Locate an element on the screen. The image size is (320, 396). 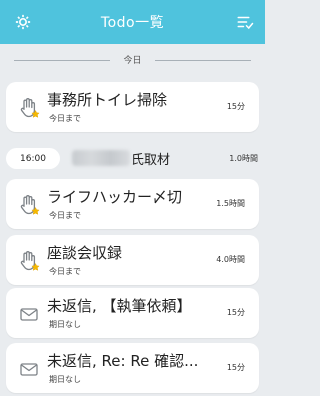
task-card: 未返信, 【執筆依頼】 期日なし 15分 is located at coordinates (132, 313).